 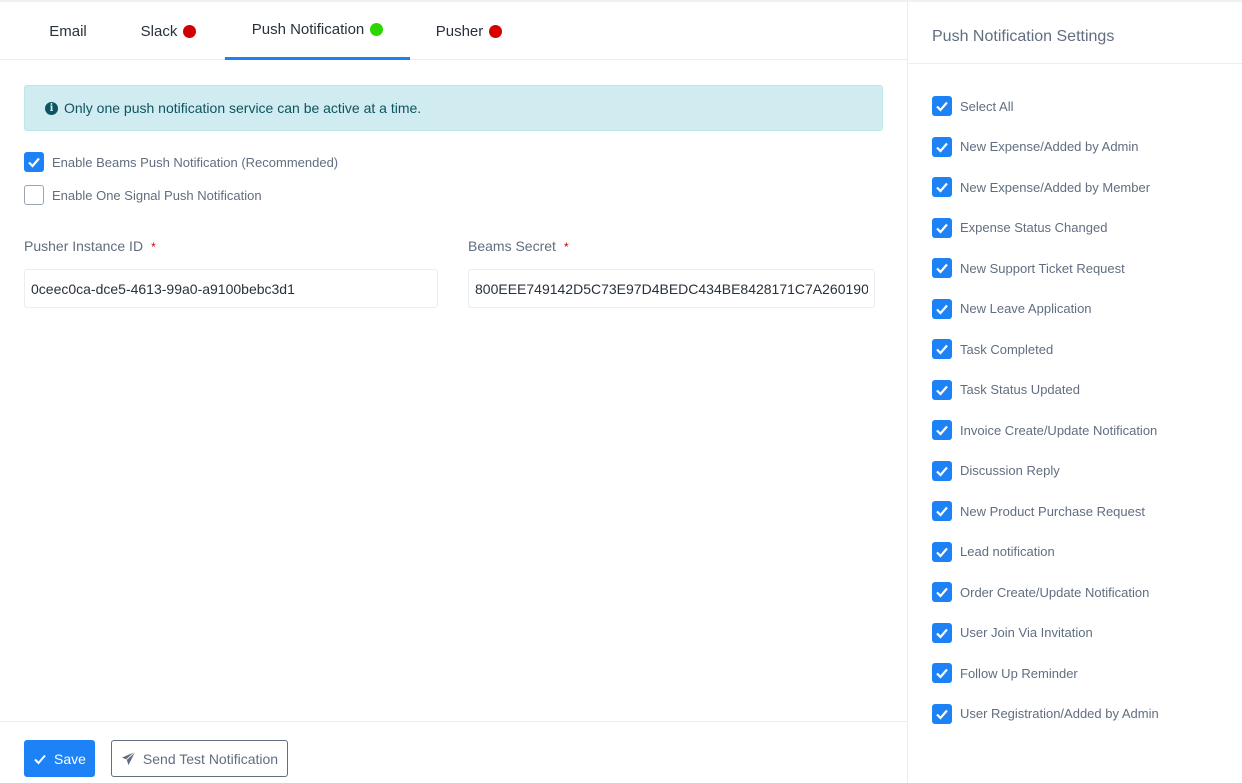 What do you see at coordinates (987, 106) in the screenshot?
I see `setting-label: Select All` at bounding box center [987, 106].